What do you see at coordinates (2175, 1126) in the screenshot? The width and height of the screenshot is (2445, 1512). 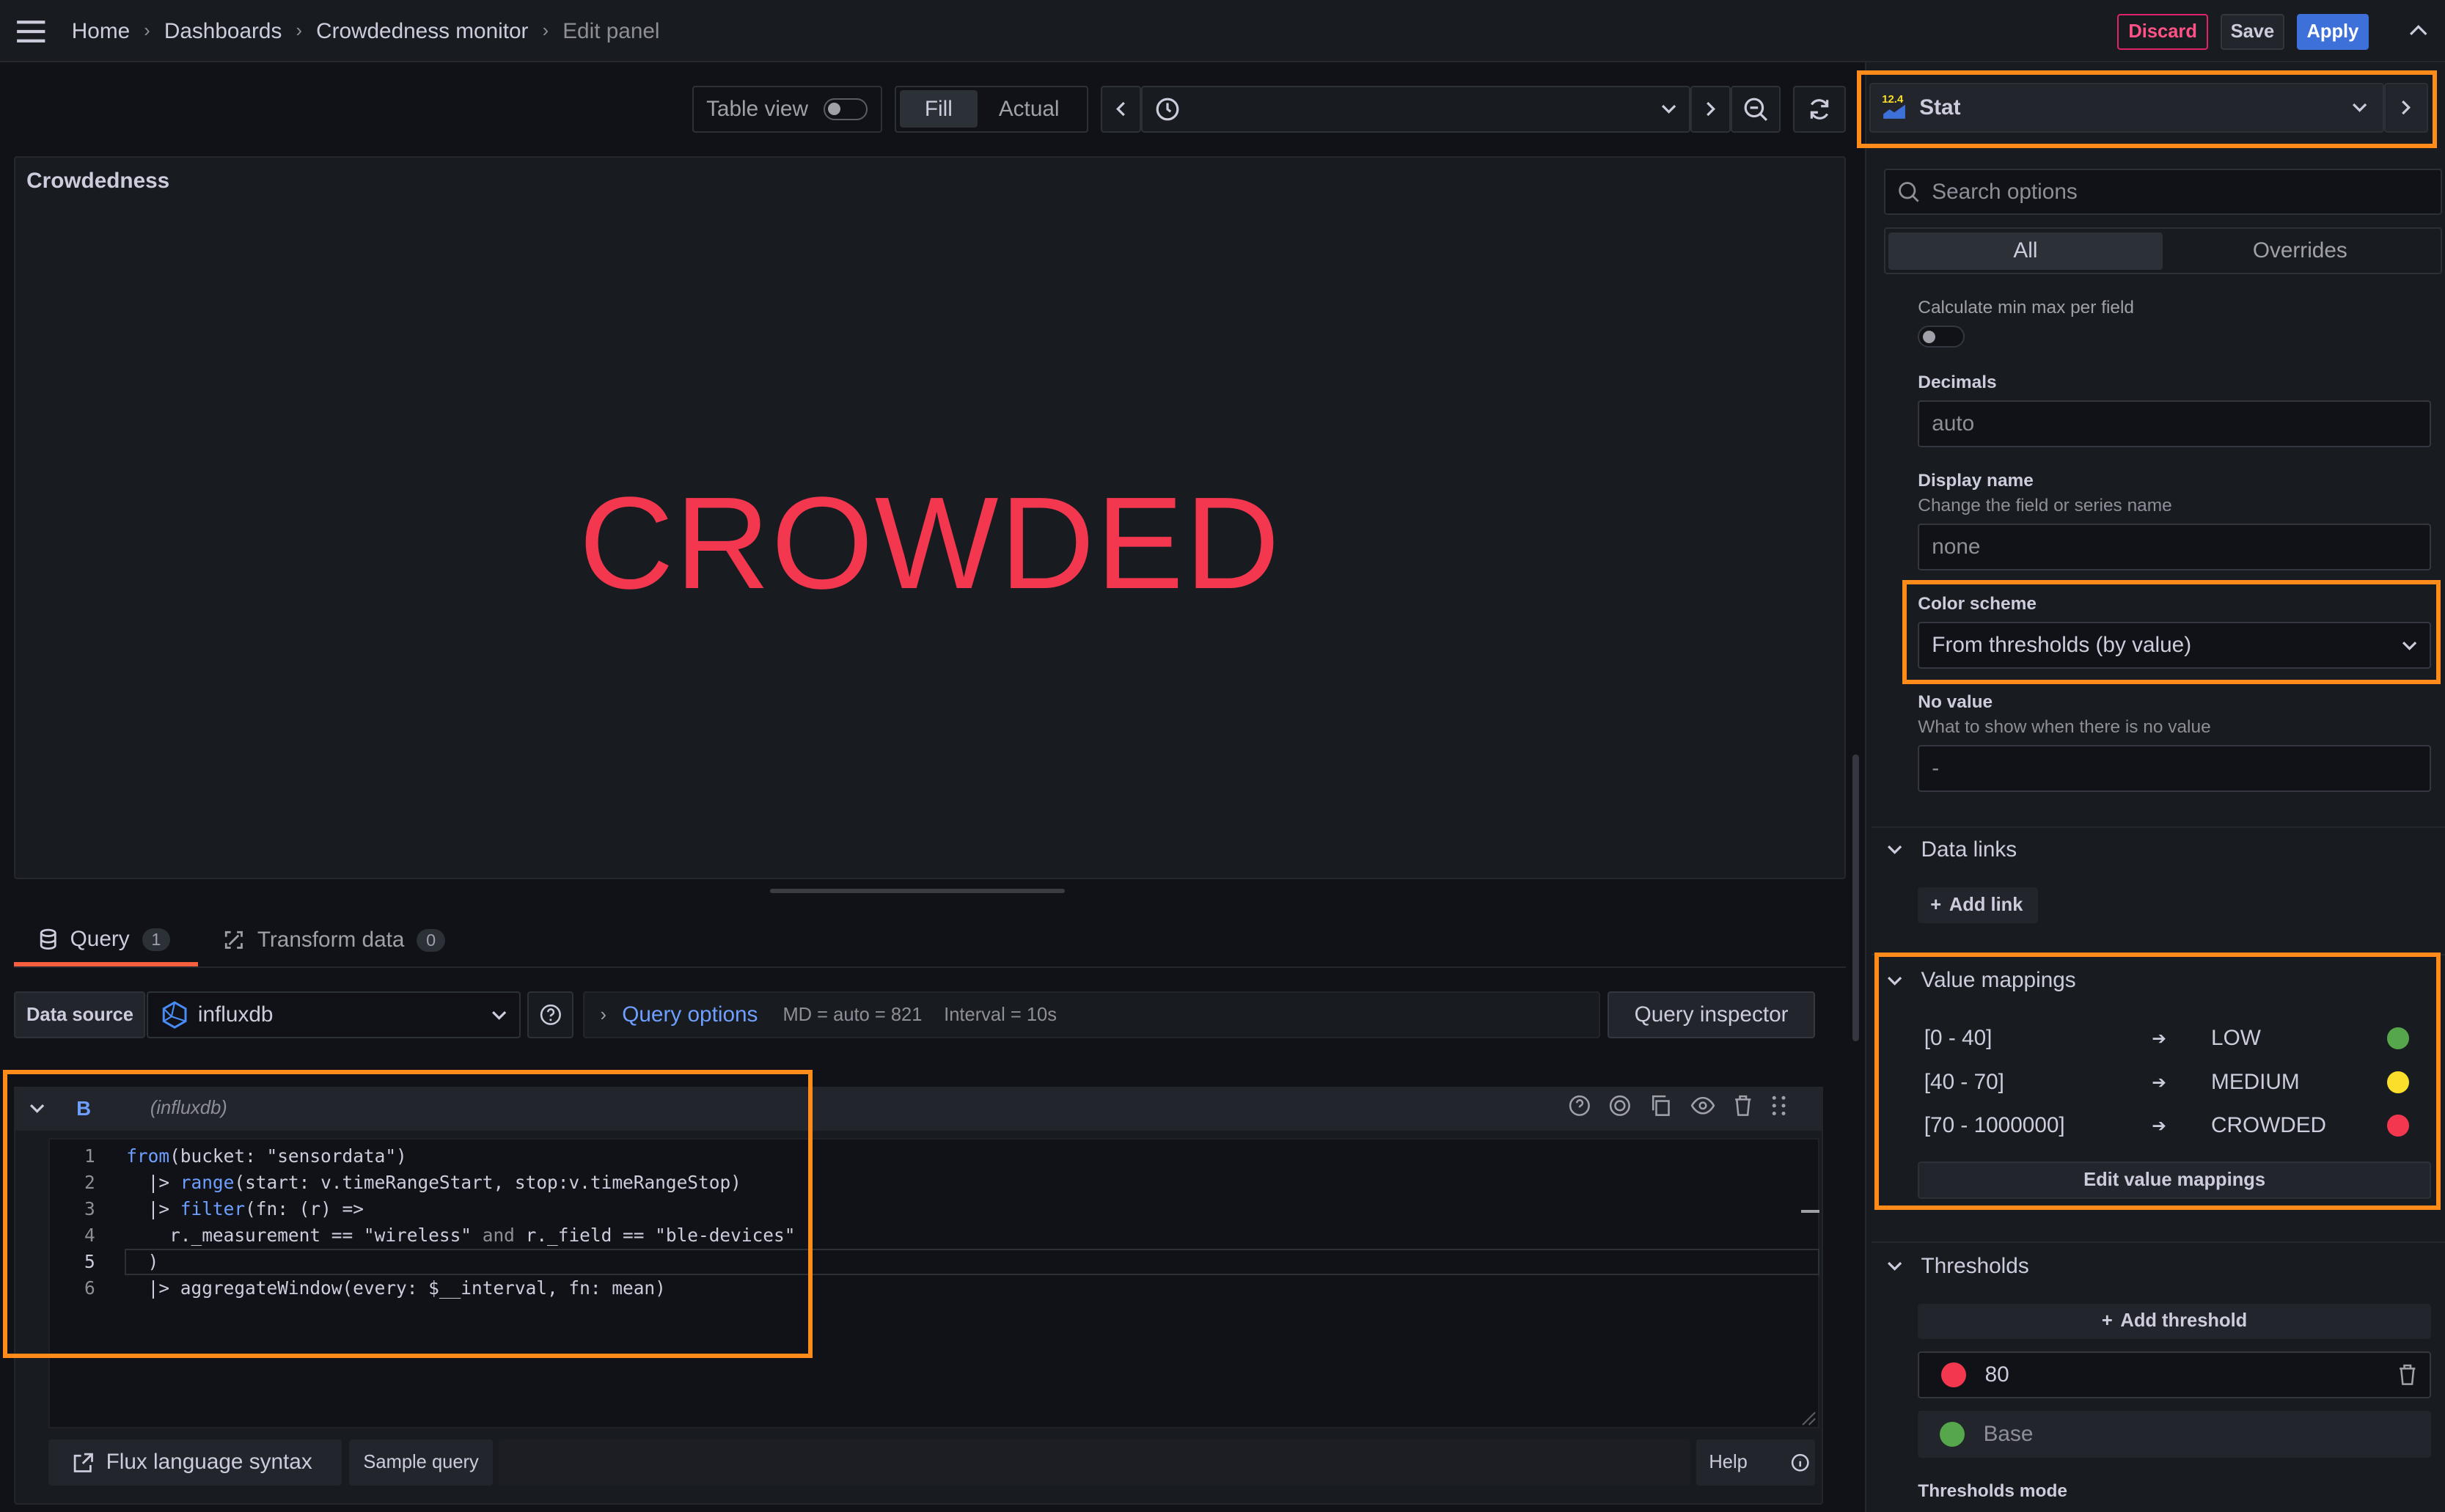 I see `mapping-row: [70 - 1000000] ➔ CROWDED` at bounding box center [2175, 1126].